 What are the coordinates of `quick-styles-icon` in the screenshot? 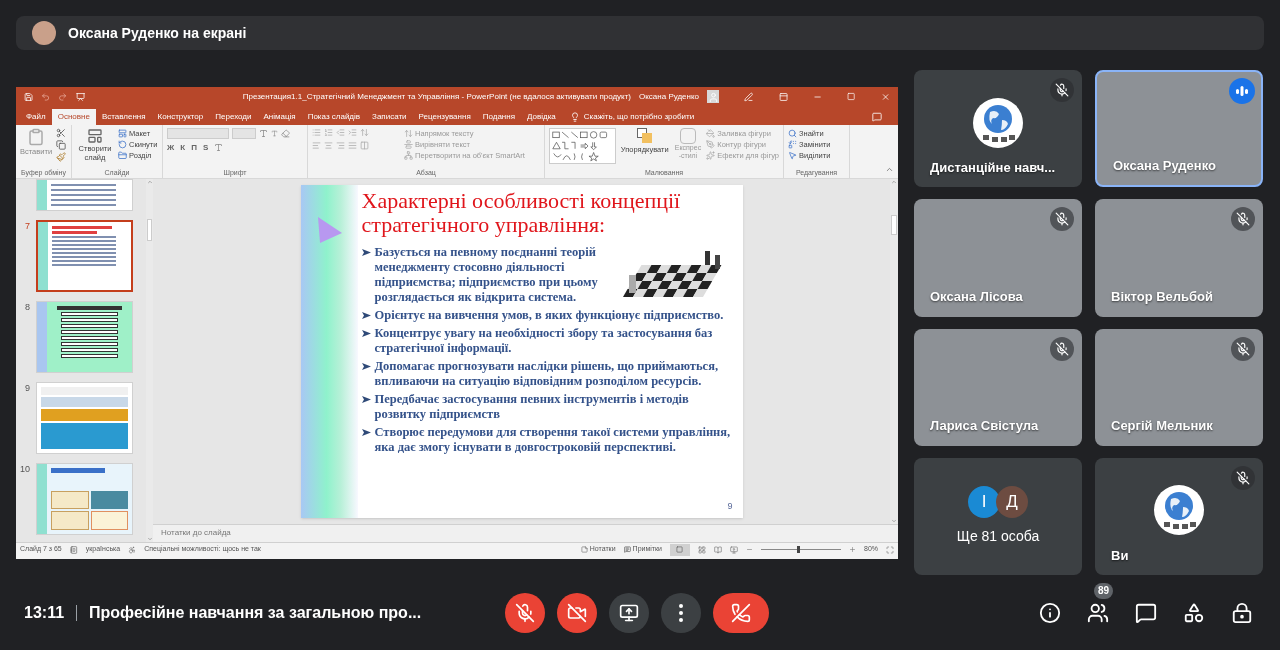 It's located at (687, 135).